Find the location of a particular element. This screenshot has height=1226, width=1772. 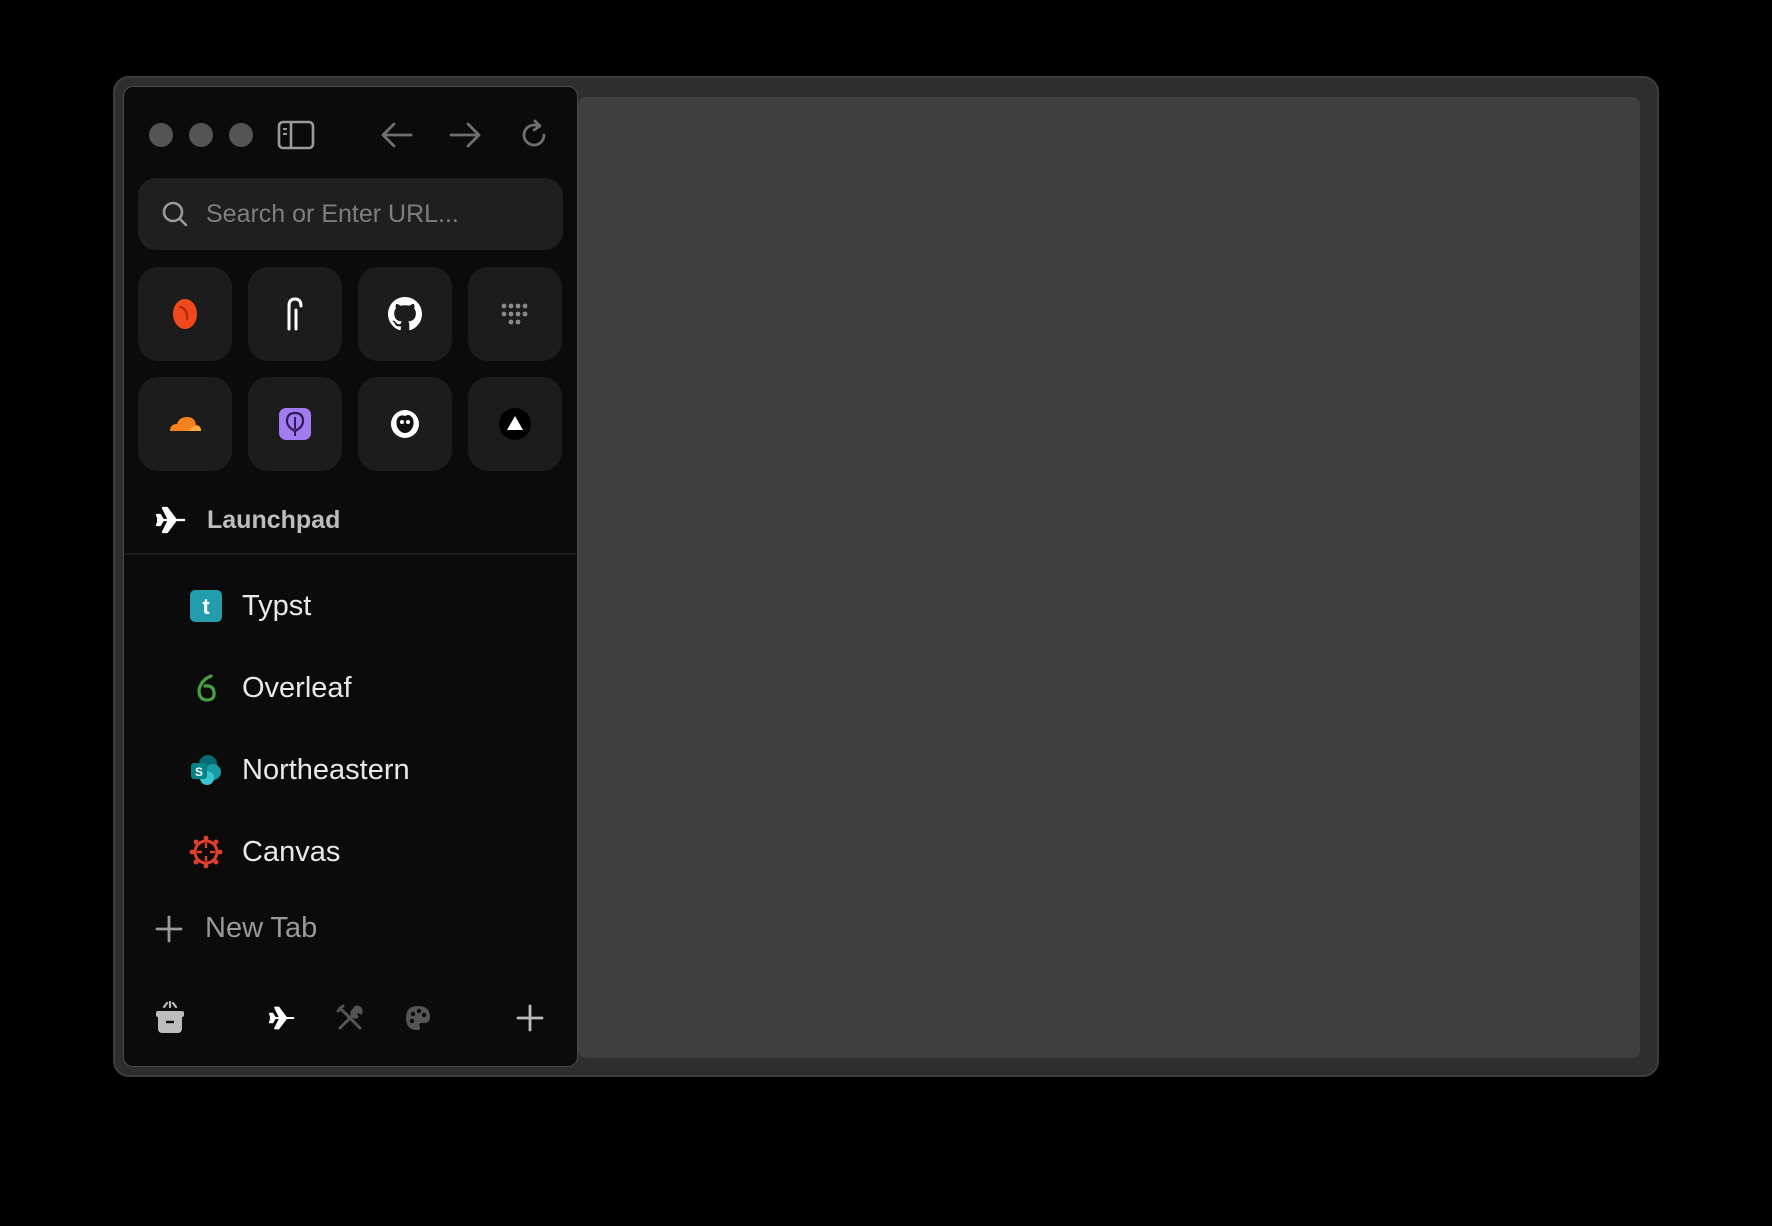

tall-glyph-icon is located at coordinates (295, 314).